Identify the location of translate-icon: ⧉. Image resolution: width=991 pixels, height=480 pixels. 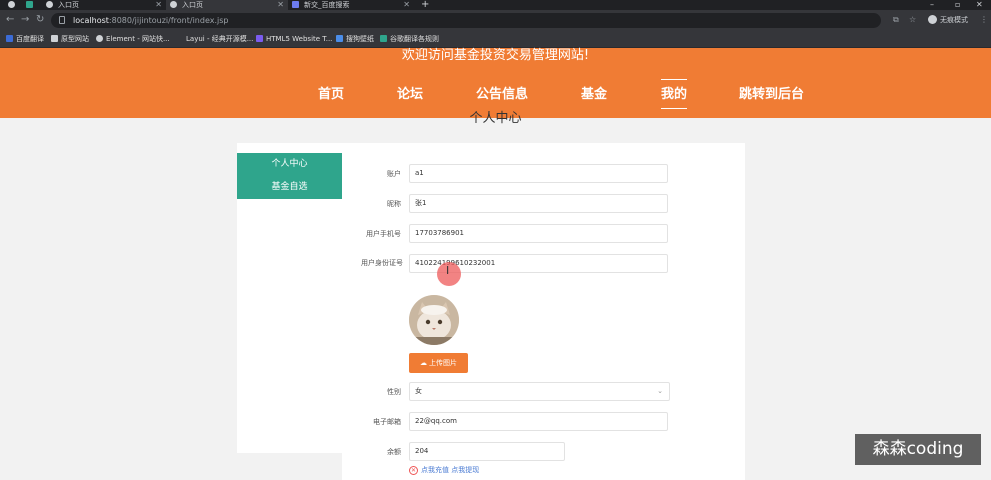
(896, 20).